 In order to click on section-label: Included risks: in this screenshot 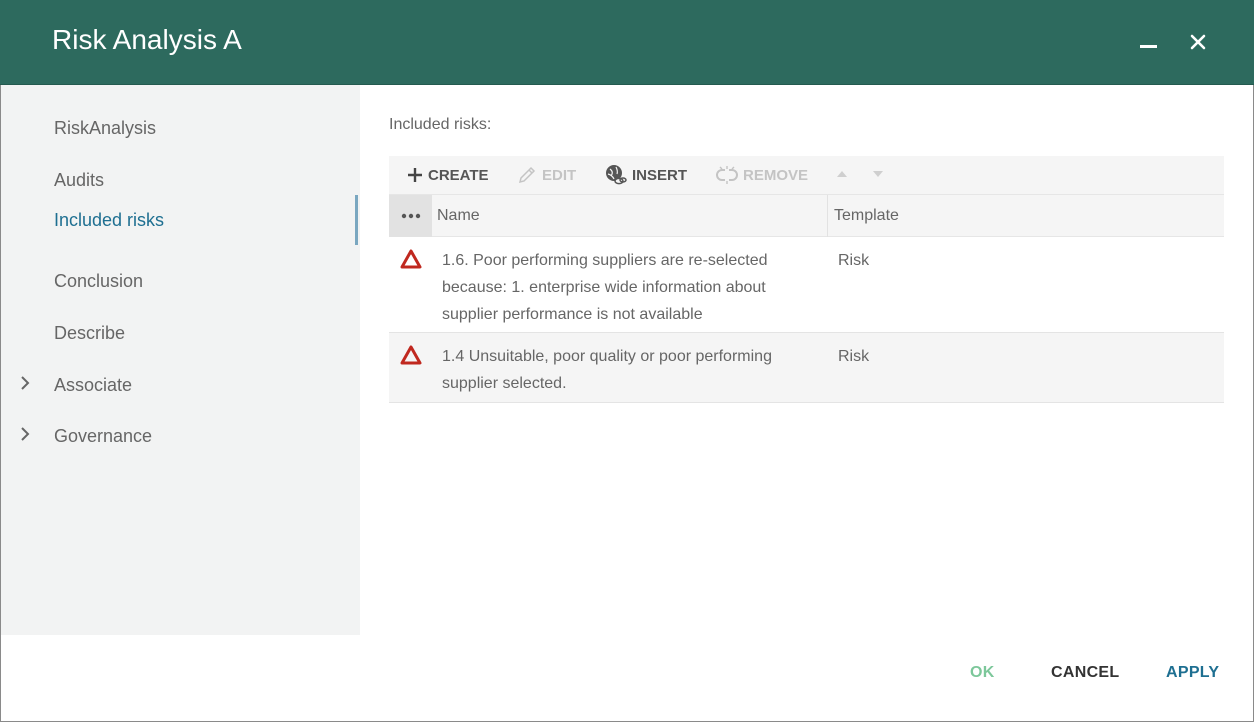, I will do `click(440, 124)`.